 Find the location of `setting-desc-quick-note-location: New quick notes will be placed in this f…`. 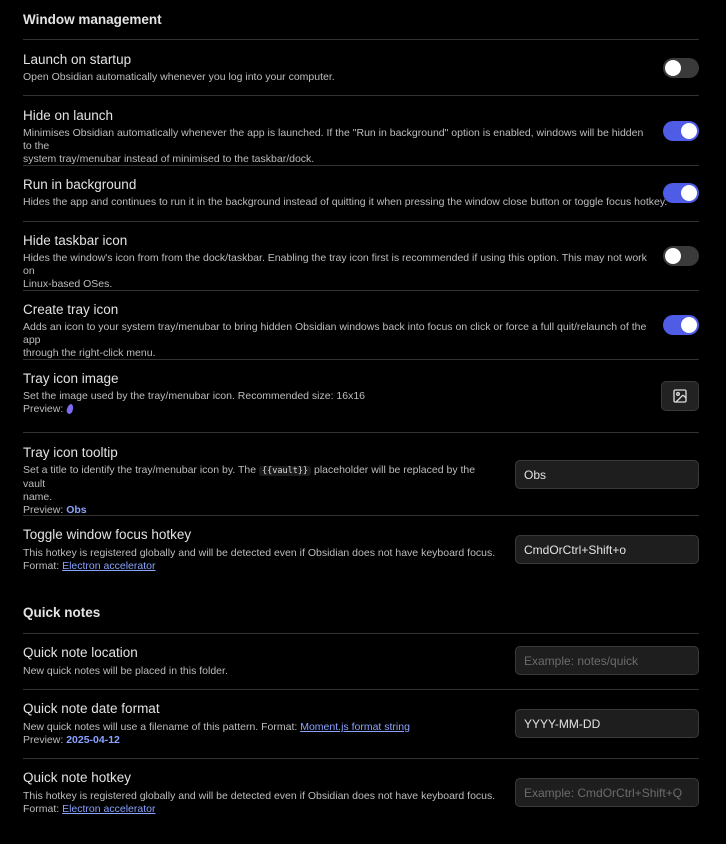

setting-desc-quick-note-location: New quick notes will be placed in this f… is located at coordinates (125, 671).